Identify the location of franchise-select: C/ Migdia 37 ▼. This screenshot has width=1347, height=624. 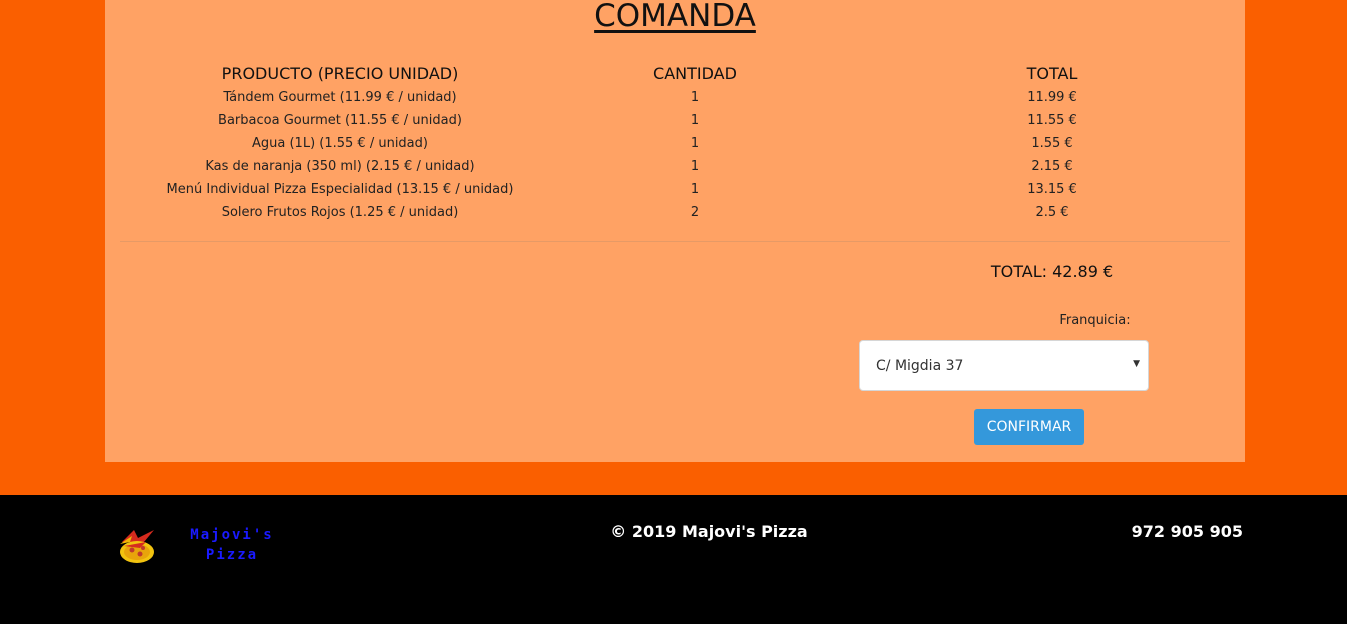
(1004, 365).